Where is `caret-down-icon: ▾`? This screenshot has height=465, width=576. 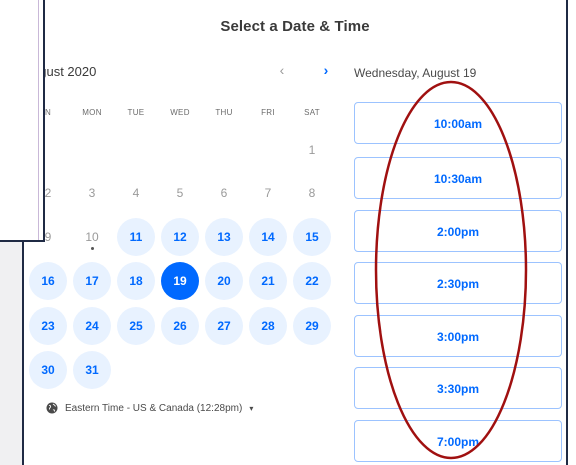 caret-down-icon: ▾ is located at coordinates (251, 408).